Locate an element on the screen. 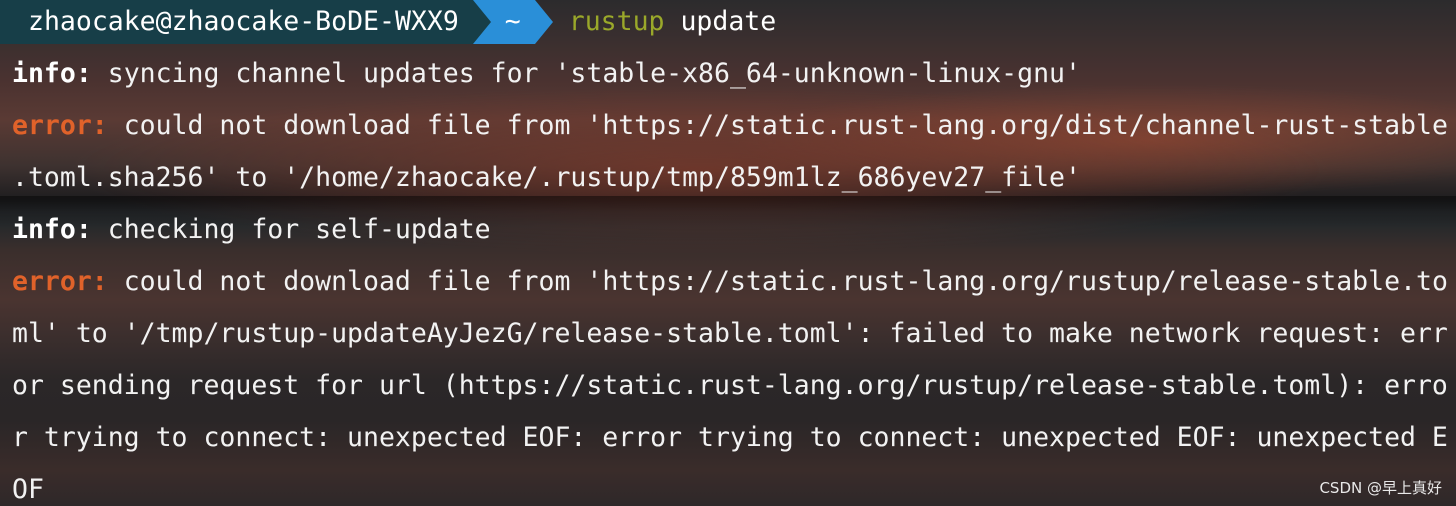 This screenshot has width=1456, height=506. command-name: rustup is located at coordinates (616, 21).